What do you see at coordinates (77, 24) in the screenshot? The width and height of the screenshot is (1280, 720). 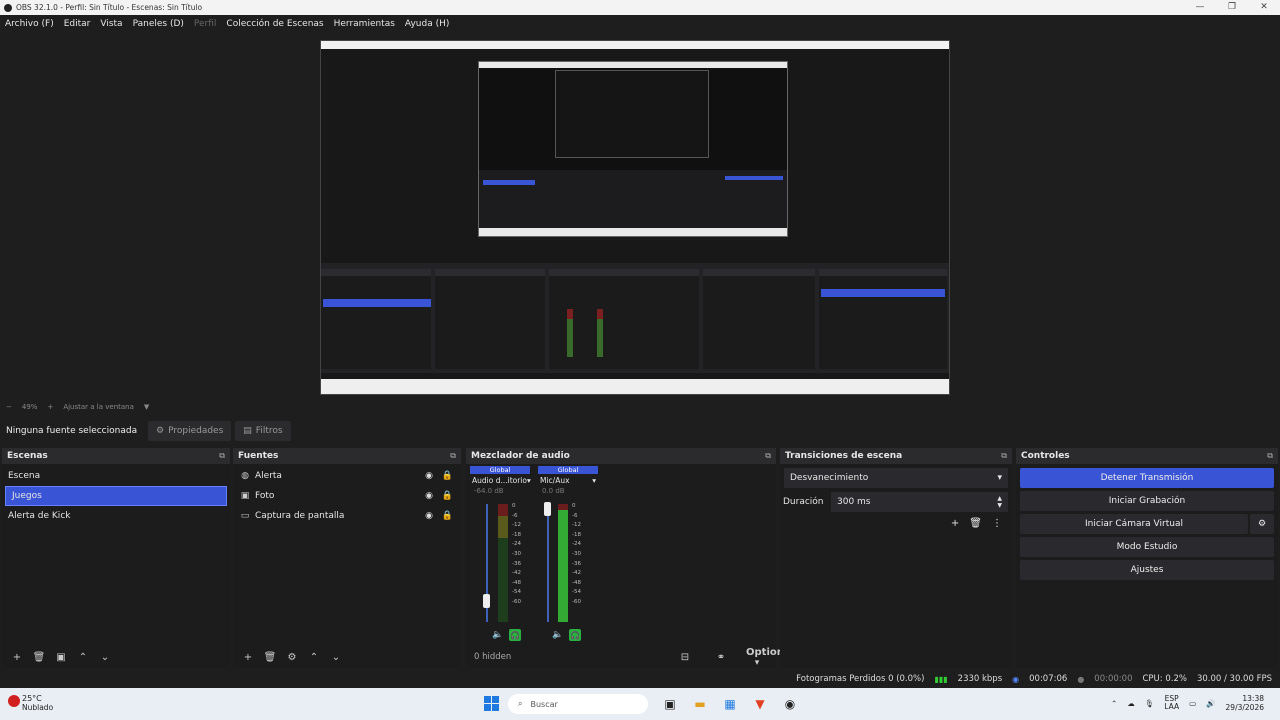 I see `menu-editar: Editar` at bounding box center [77, 24].